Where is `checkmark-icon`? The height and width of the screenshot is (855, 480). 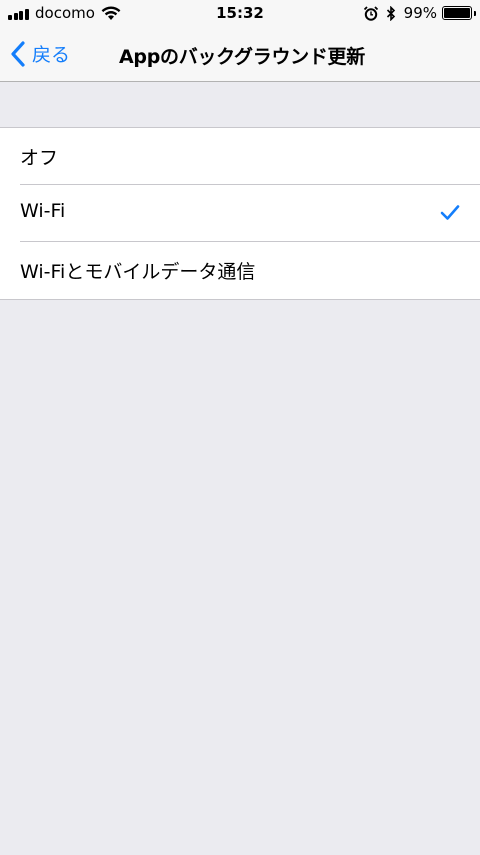
checkmark-icon is located at coordinates (450, 212).